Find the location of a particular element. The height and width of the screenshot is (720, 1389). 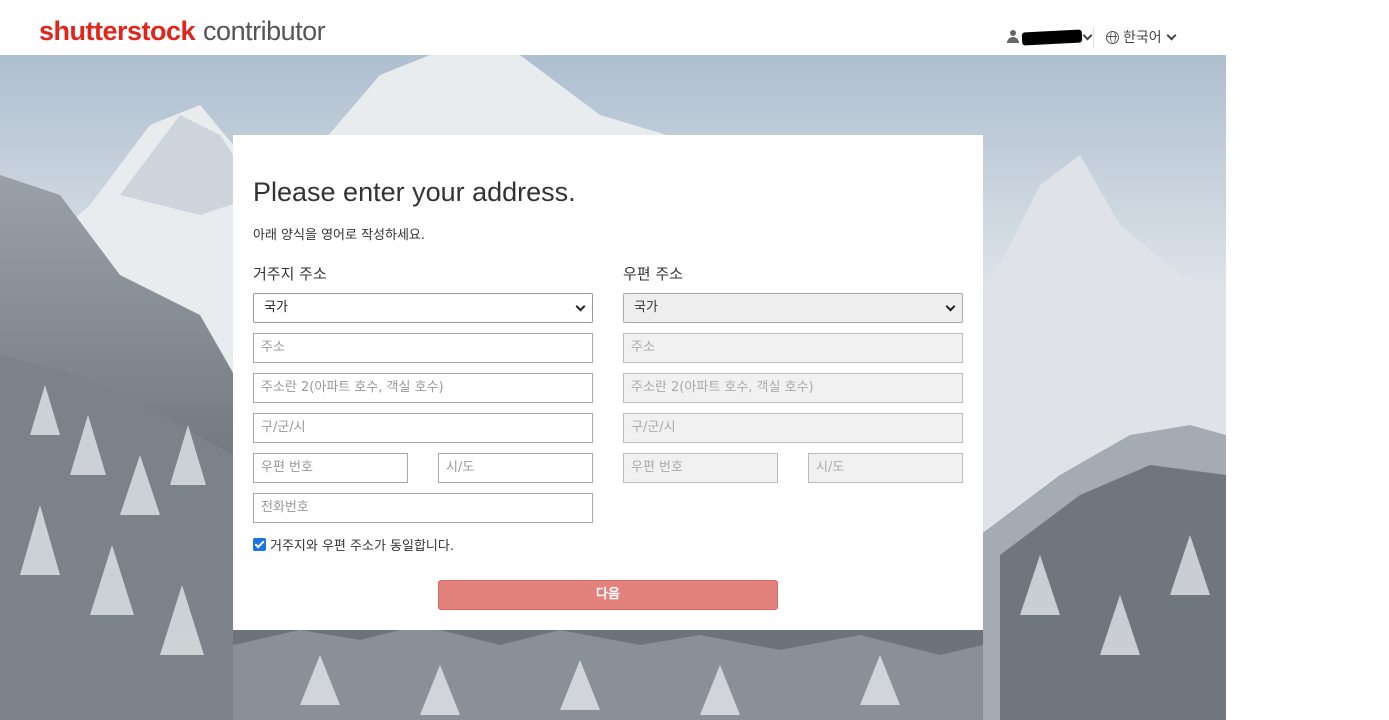

logo-brand-text: shutterstock is located at coordinates (117, 31).